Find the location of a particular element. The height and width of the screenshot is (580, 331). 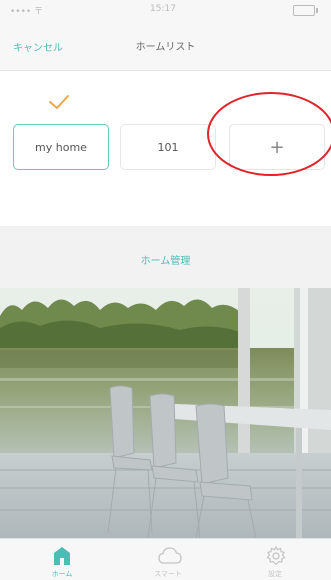

tab-smart: スマート is located at coordinates (168, 559).